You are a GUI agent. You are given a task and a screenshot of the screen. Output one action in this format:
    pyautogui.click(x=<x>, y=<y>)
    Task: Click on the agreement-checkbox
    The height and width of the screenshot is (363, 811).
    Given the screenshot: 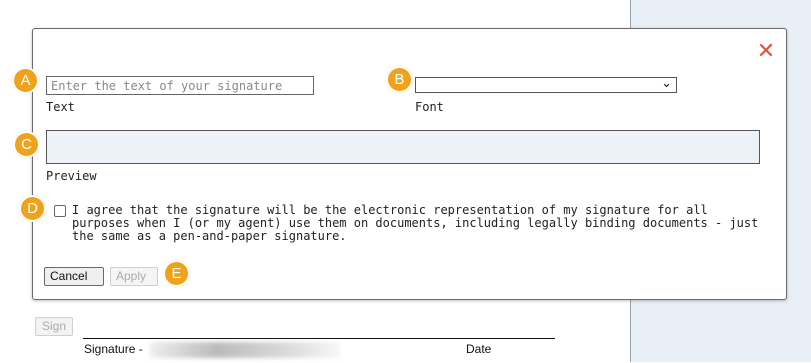 What is the action you would take?
    pyautogui.click(x=60, y=211)
    